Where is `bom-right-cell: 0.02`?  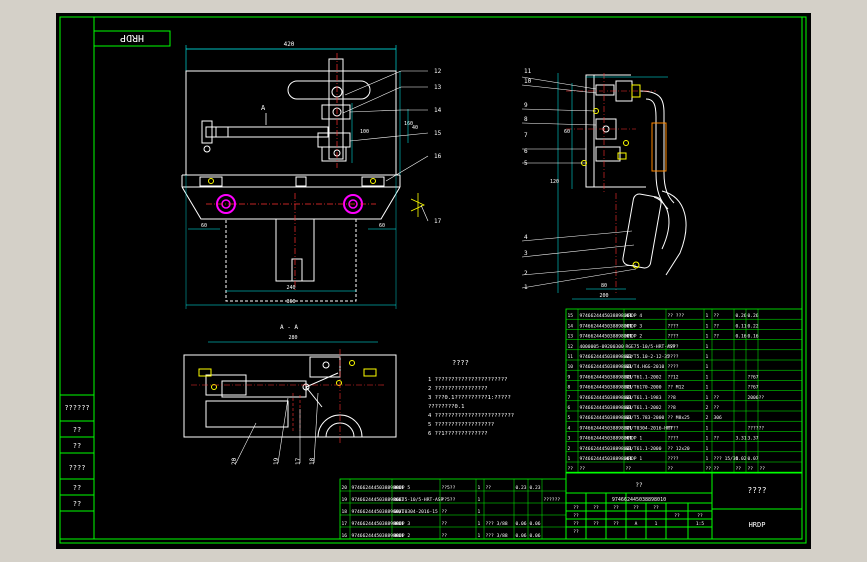 bom-right-cell: 0.02 is located at coordinates (741, 459).